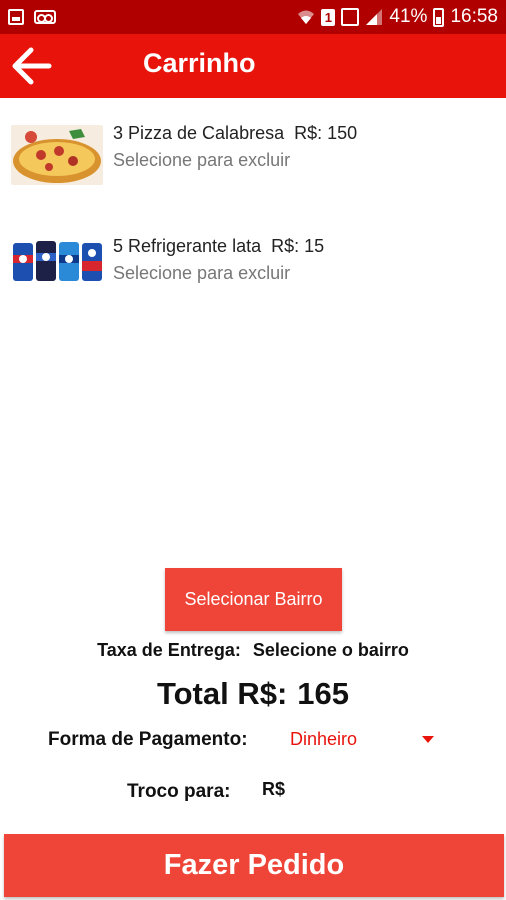  Describe the element at coordinates (253, 17) in the screenshot. I see `status-bar: 1 41% 16:58` at that location.